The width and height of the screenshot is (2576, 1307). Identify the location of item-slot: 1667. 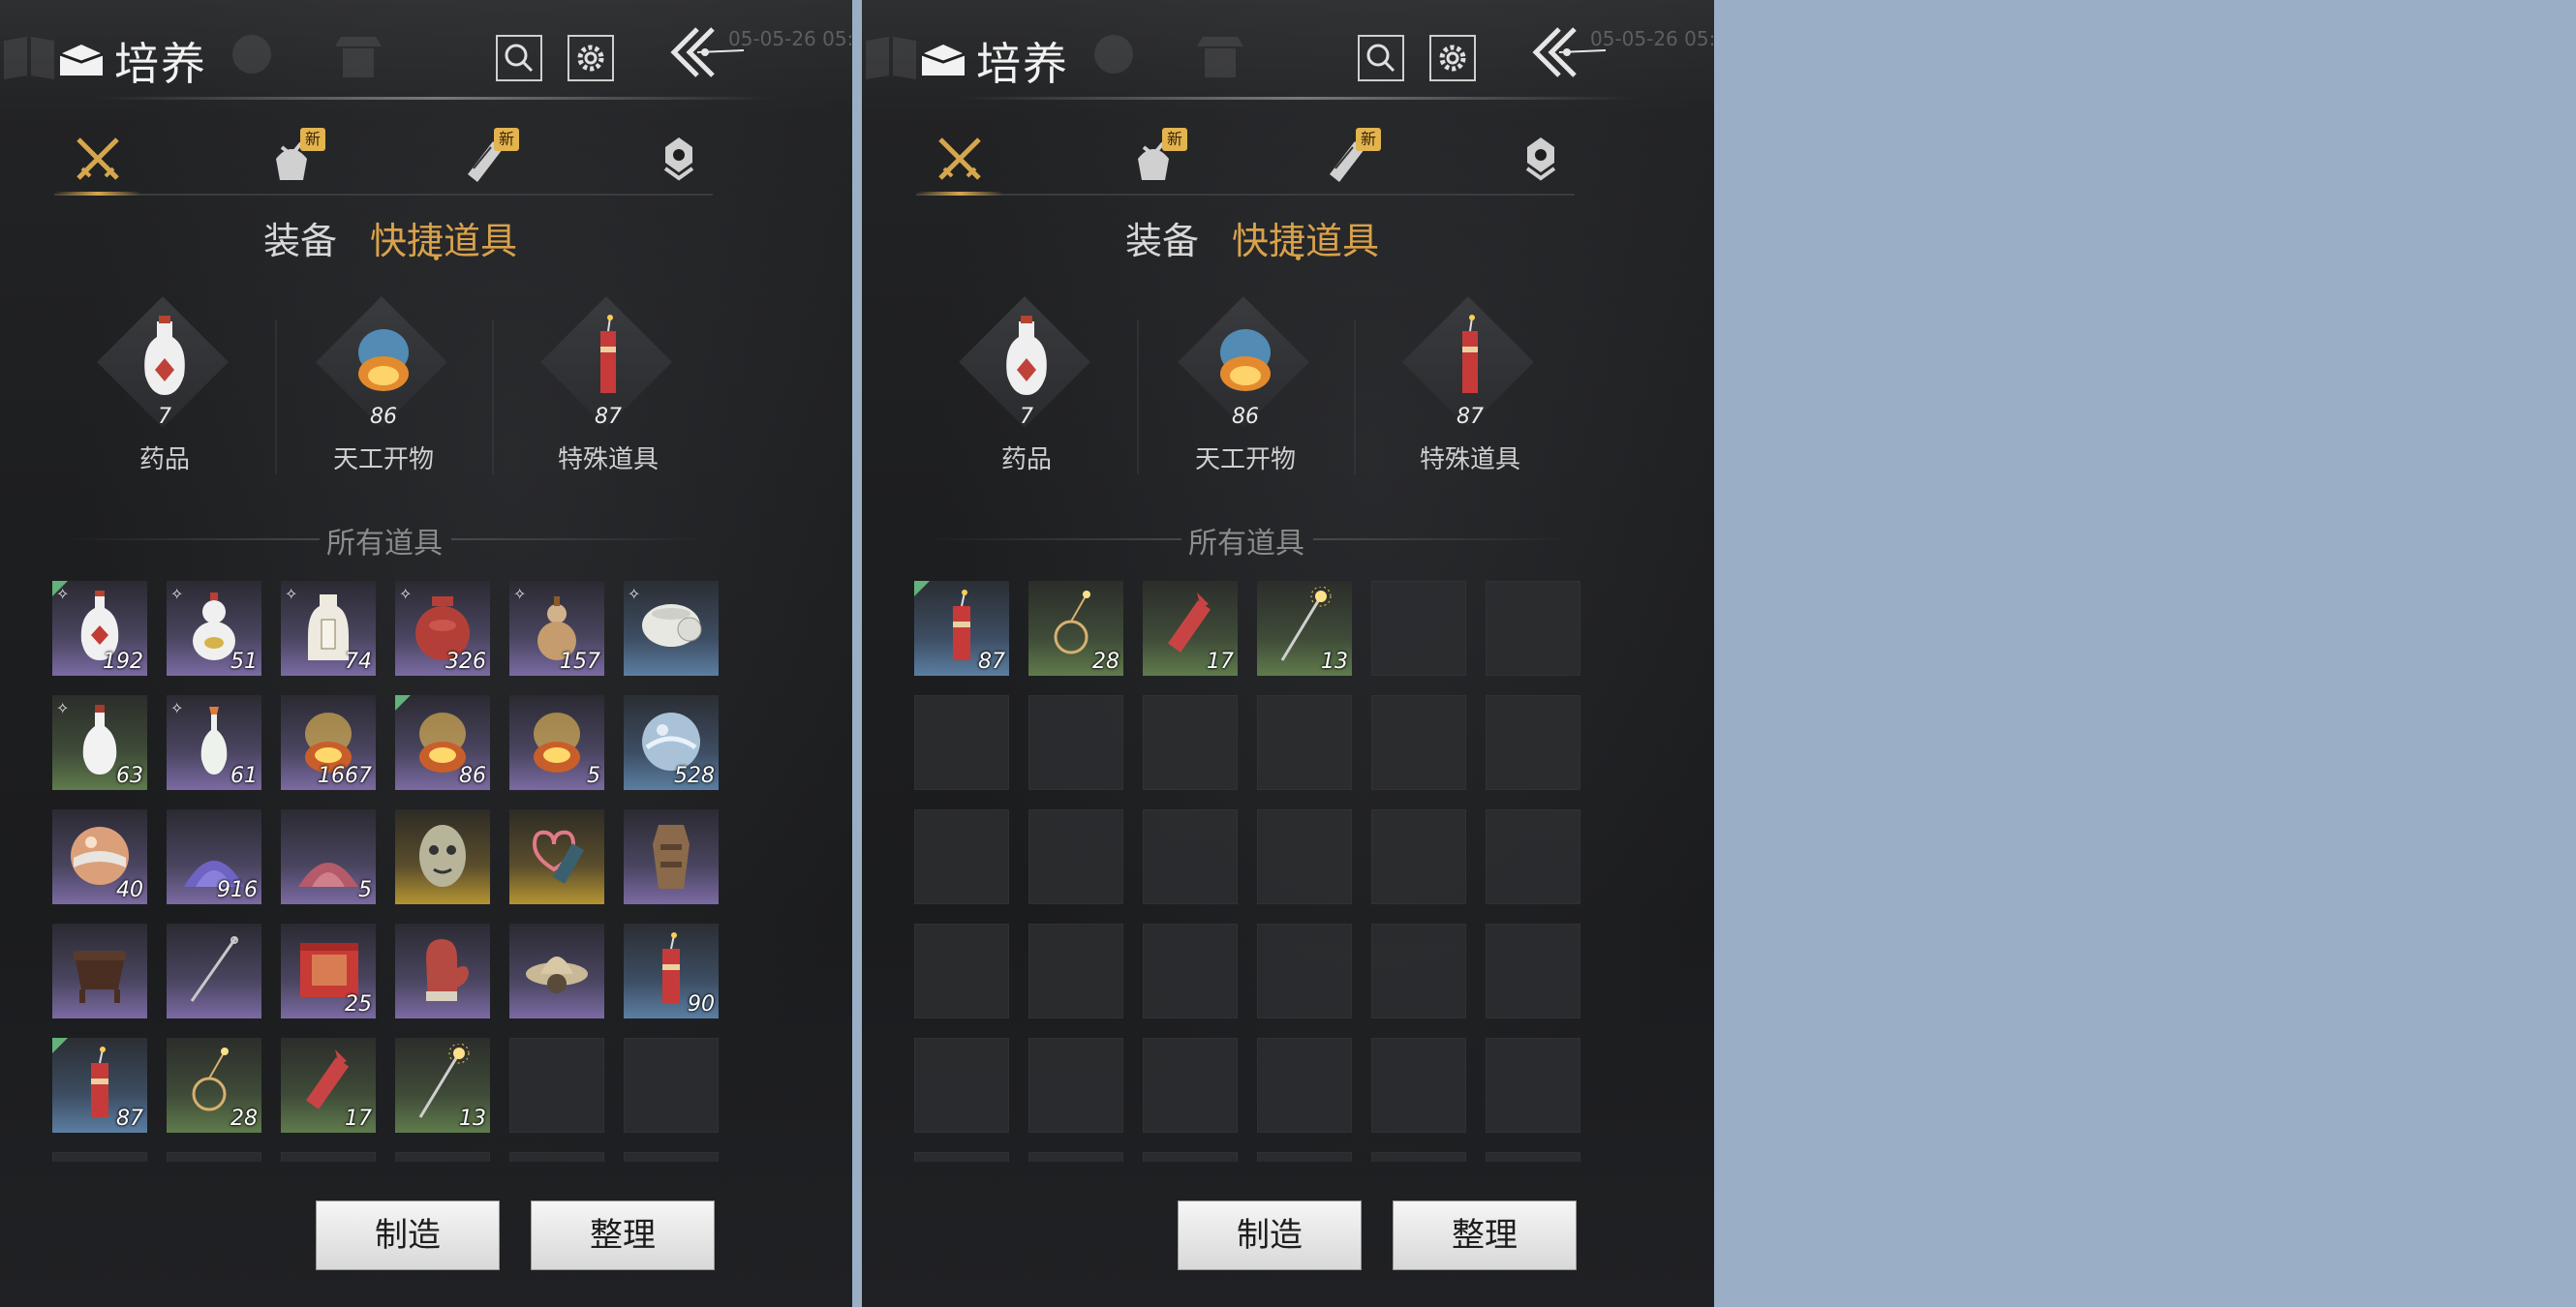
(328, 743).